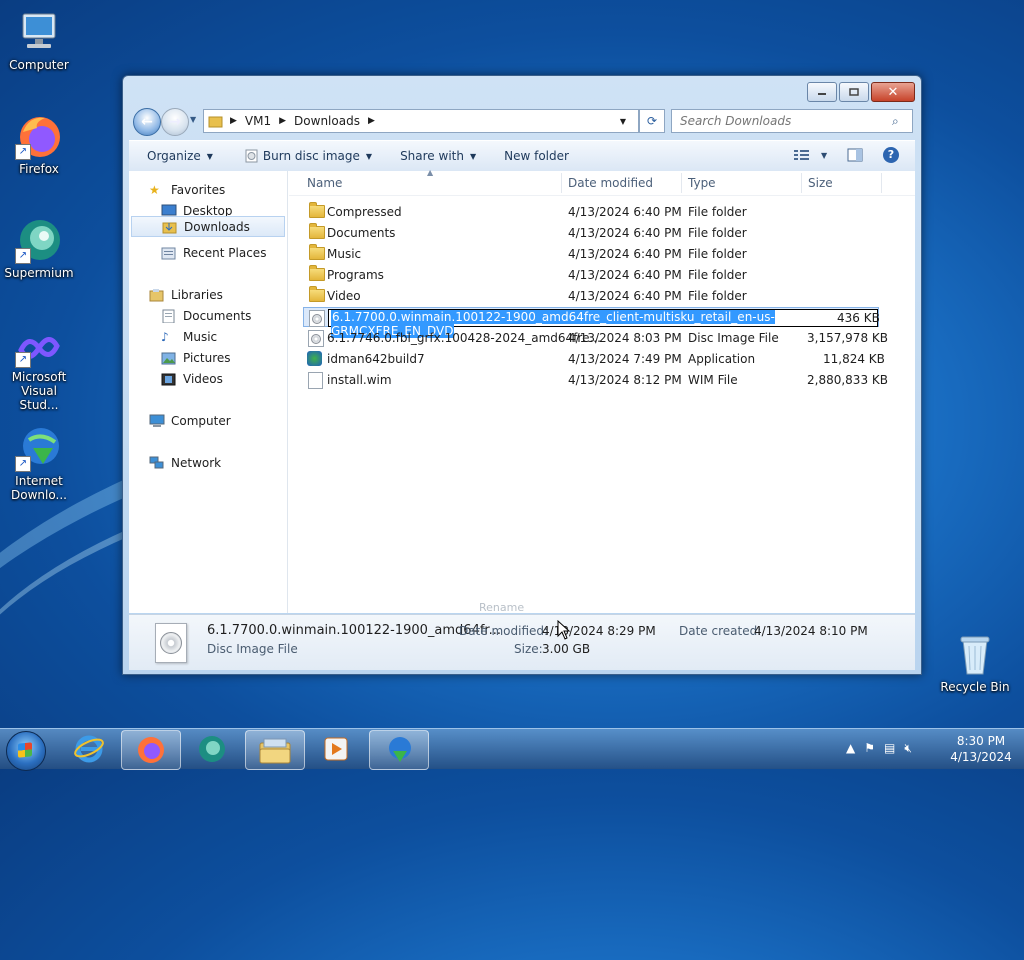 This screenshot has width=1024, height=960. I want to click on taskbar-firefox, so click(151, 750).